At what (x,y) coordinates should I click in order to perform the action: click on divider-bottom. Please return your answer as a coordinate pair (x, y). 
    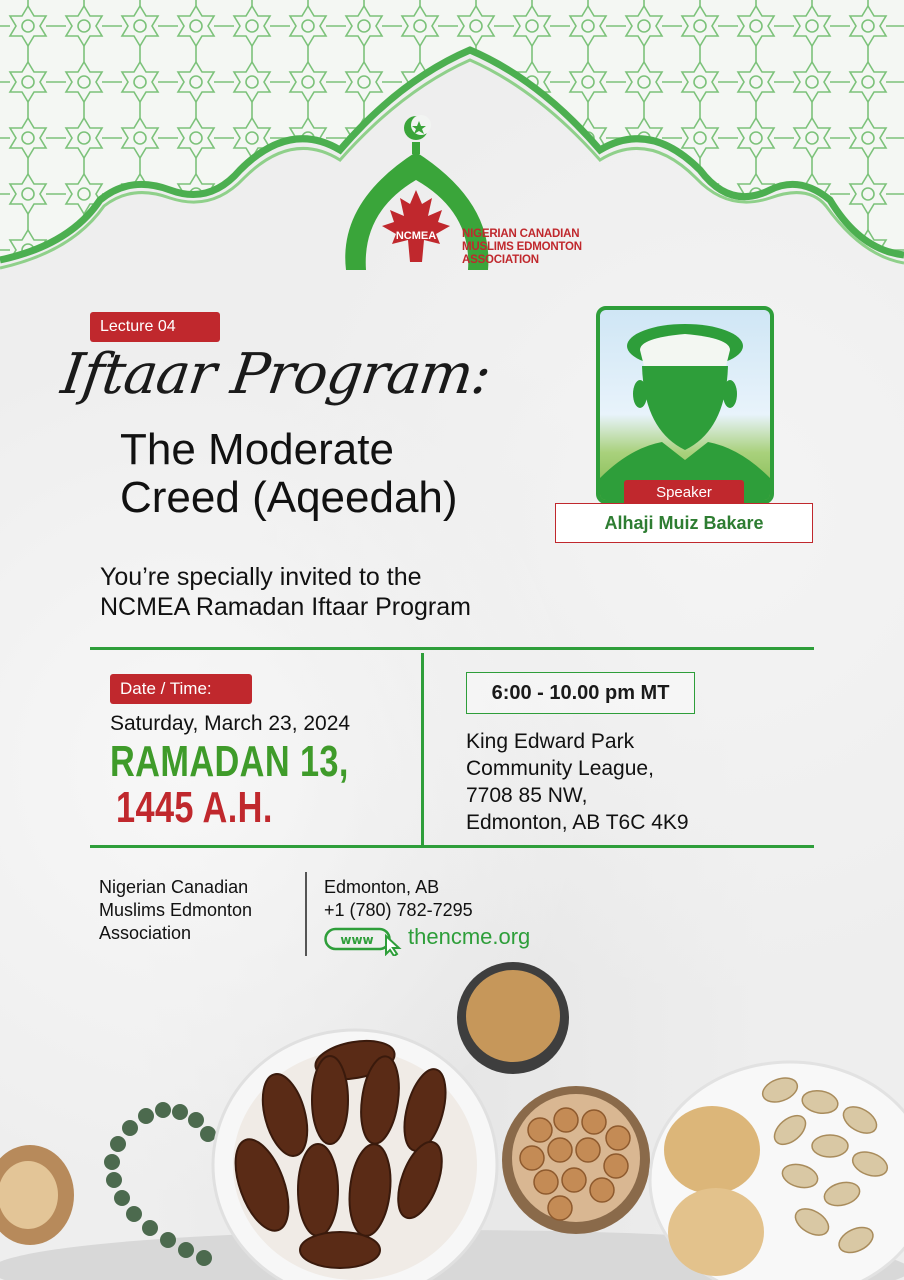
    Looking at the image, I should click on (452, 846).